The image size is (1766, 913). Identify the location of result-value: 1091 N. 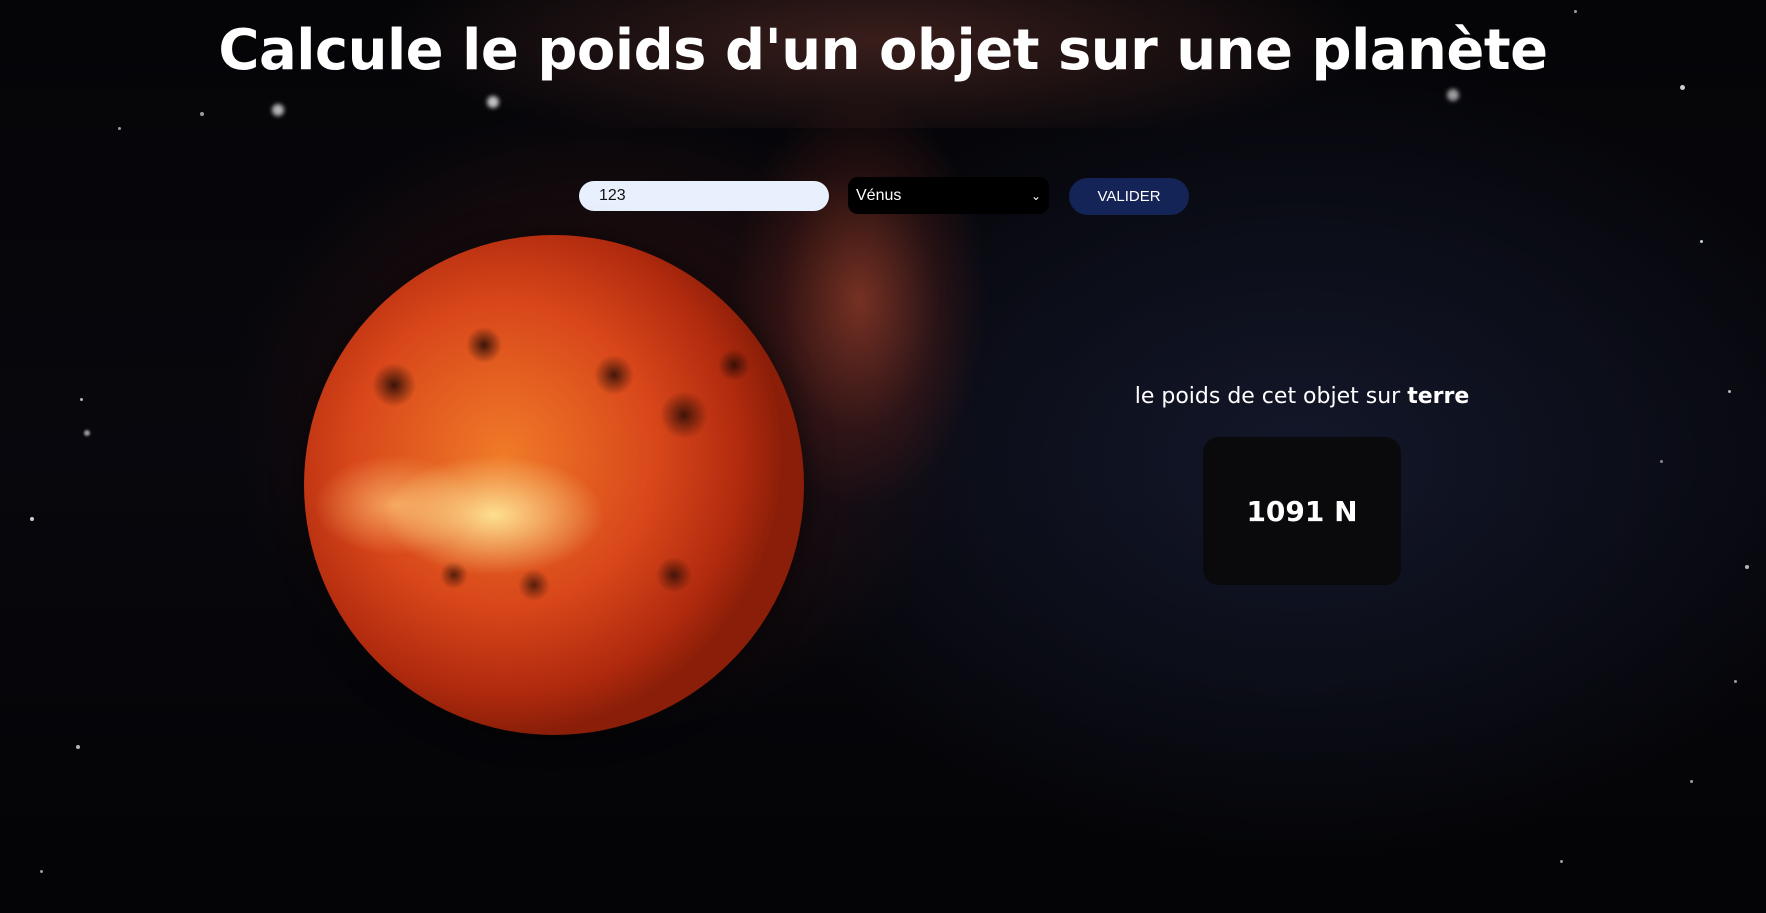
(1302, 511).